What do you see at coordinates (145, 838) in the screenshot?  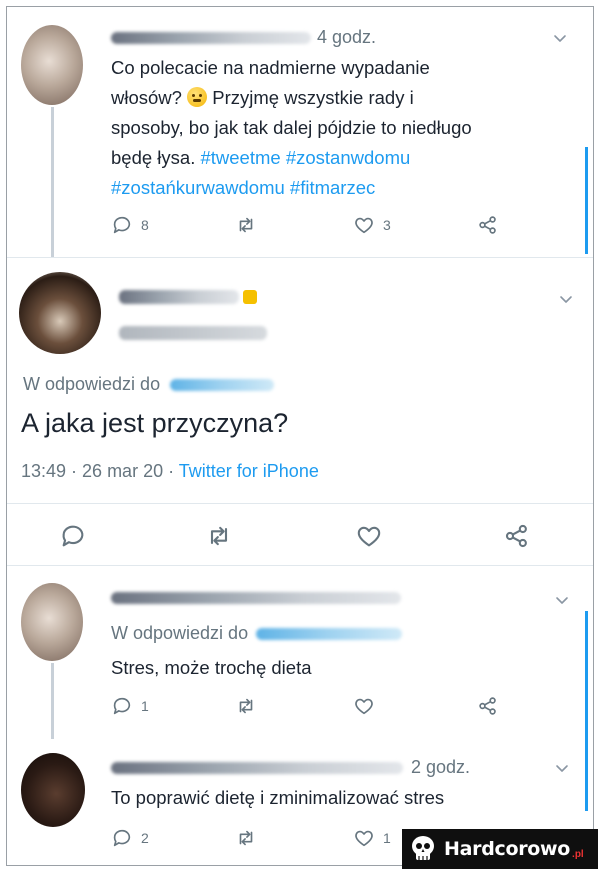 I see `reply-count: 2` at bounding box center [145, 838].